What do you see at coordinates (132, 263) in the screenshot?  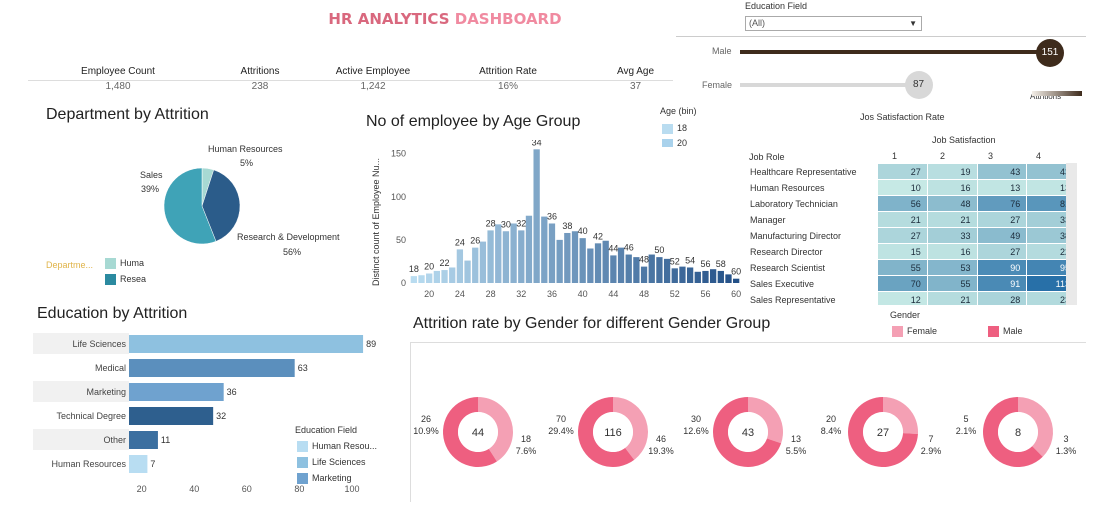 I see `legend-label: Huma` at bounding box center [132, 263].